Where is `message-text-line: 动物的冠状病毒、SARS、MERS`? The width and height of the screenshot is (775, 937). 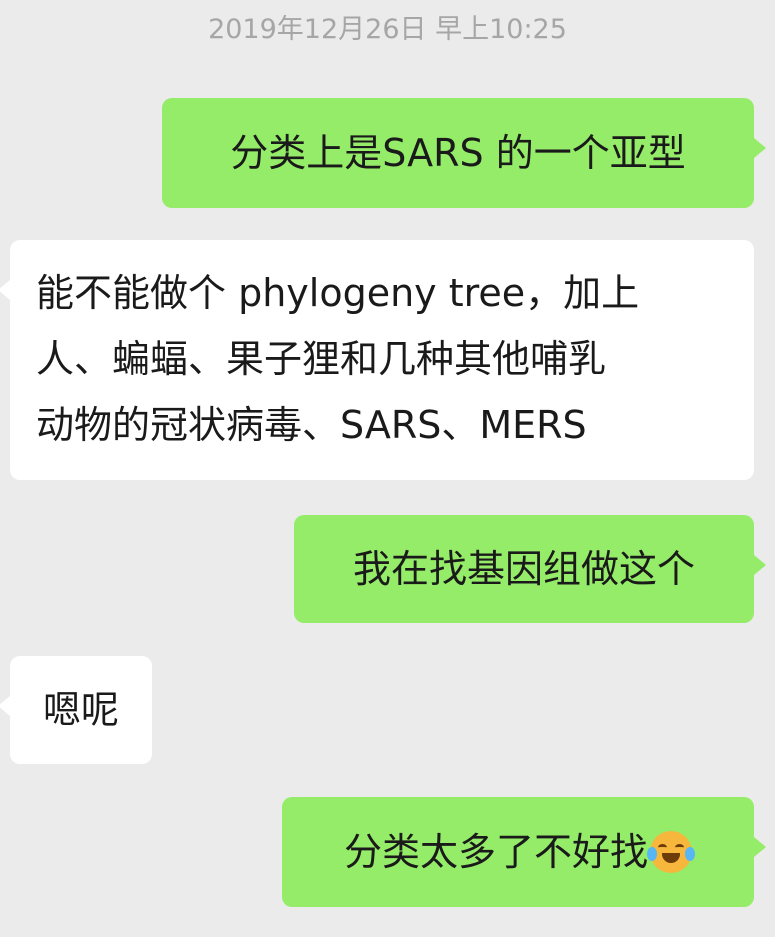 message-text-line: 动物的冠状病毒、SARS、MERS is located at coordinates (311, 425).